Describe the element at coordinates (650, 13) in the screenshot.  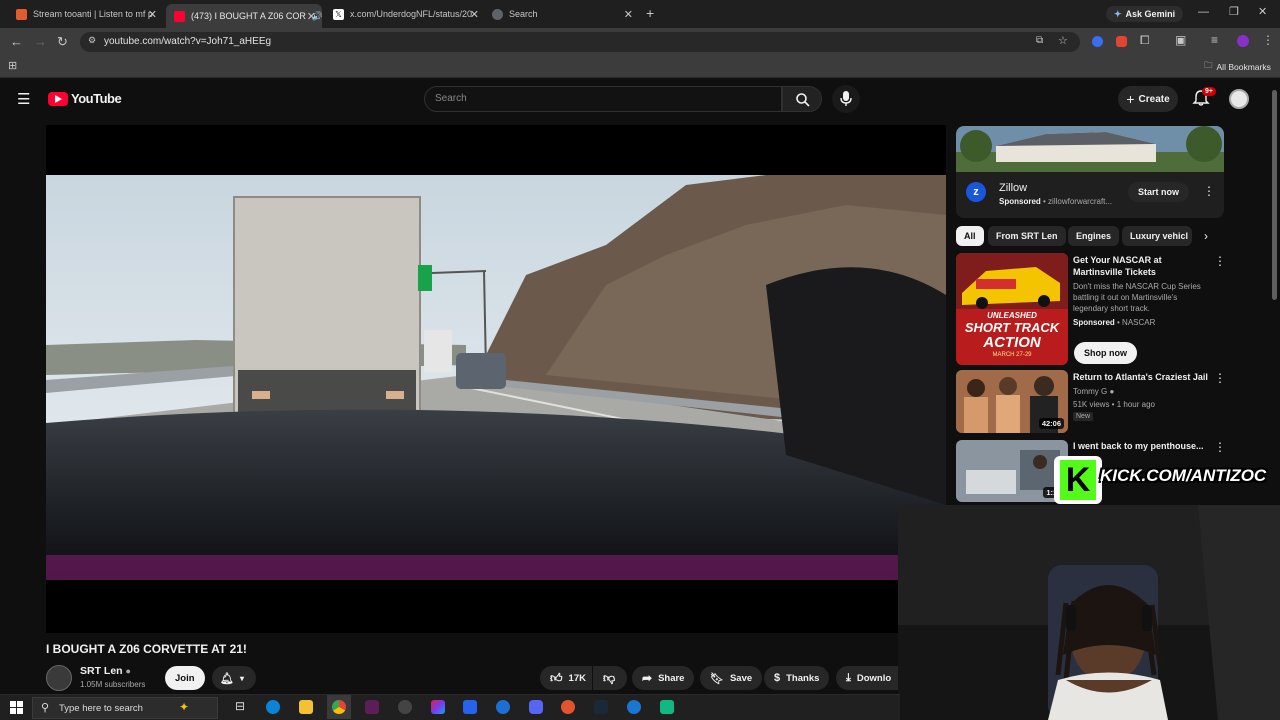
I see `new-tab-button: +` at that location.